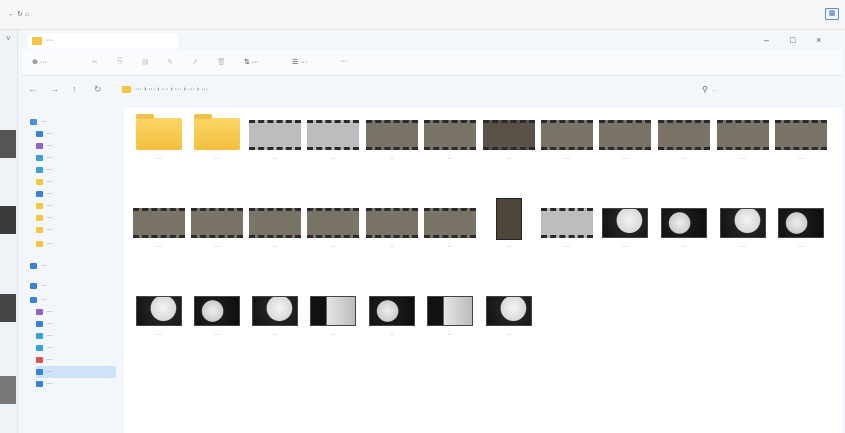 The height and width of the screenshot is (433, 845). What do you see at coordinates (343, 61) in the screenshot?
I see `more-options-button: ···` at bounding box center [343, 61].